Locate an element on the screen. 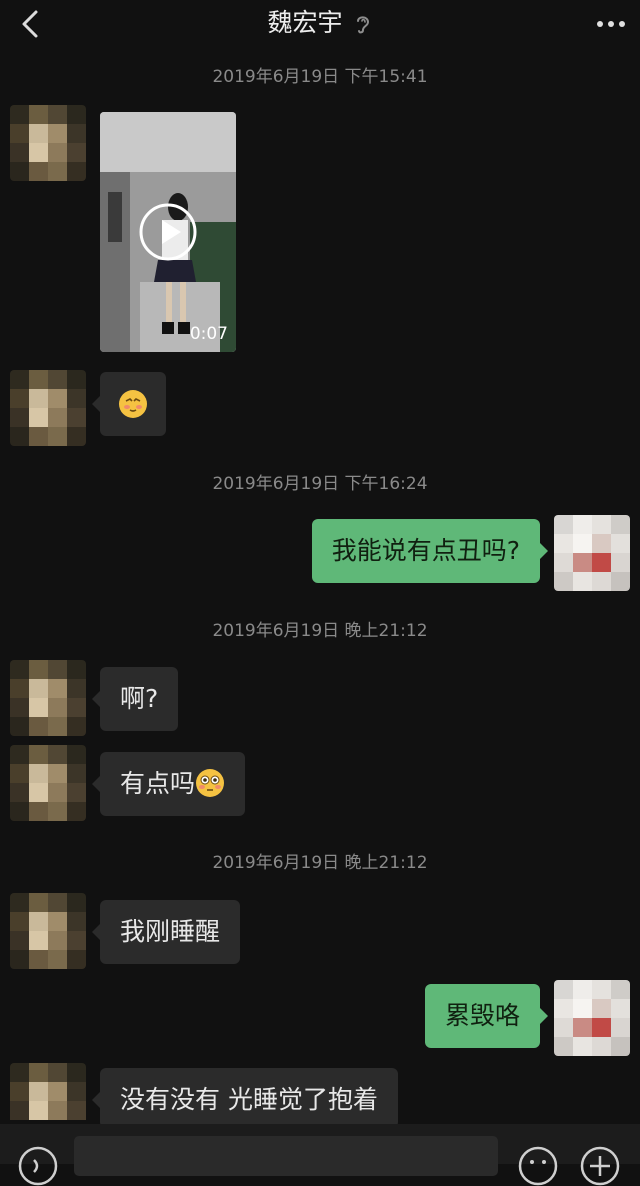 The image size is (640, 1186). input-bar is located at coordinates (320, 1155).